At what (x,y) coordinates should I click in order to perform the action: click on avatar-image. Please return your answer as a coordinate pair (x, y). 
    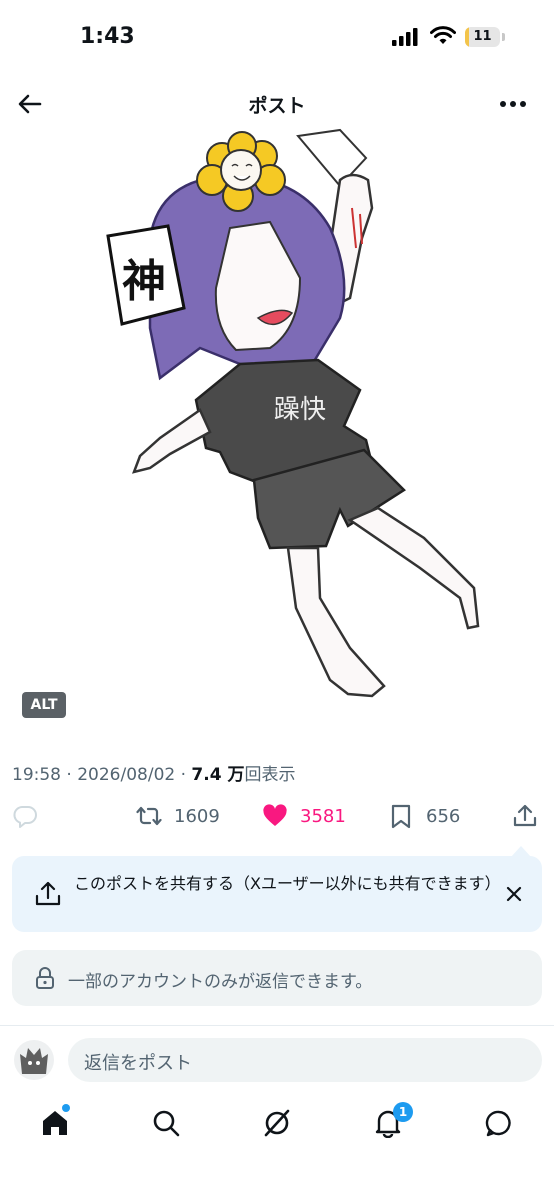
    Looking at the image, I should click on (34, 1061).